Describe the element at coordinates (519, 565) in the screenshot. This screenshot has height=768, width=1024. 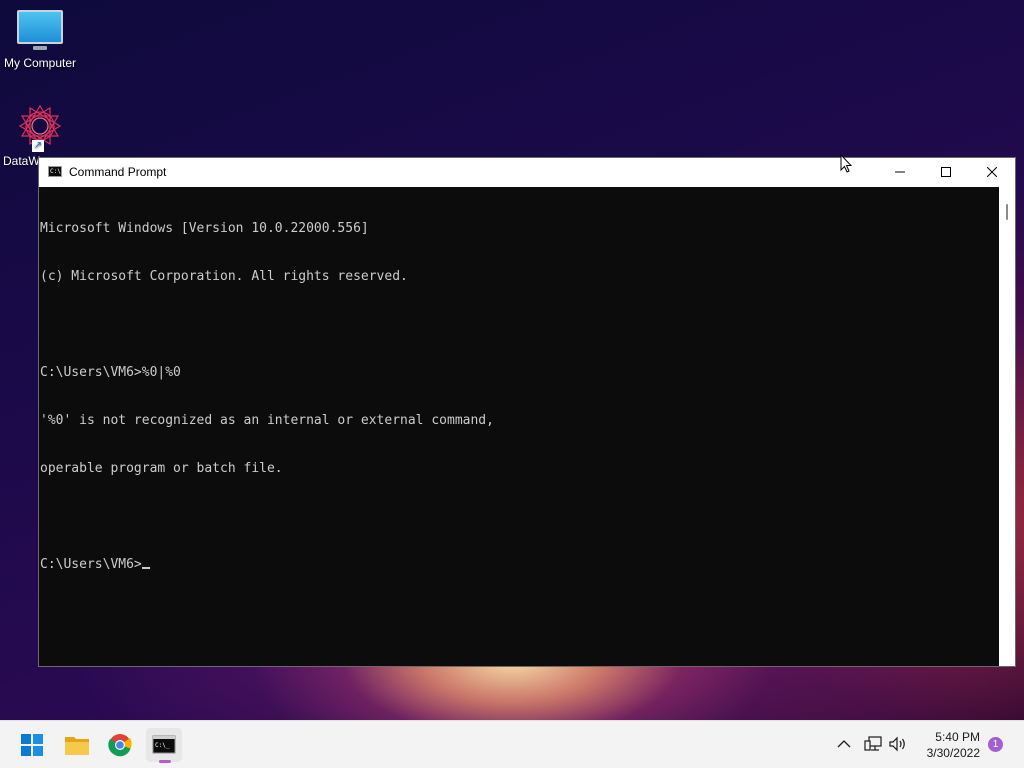
I see `console-prompt-line: C:\Users\VM6>` at that location.